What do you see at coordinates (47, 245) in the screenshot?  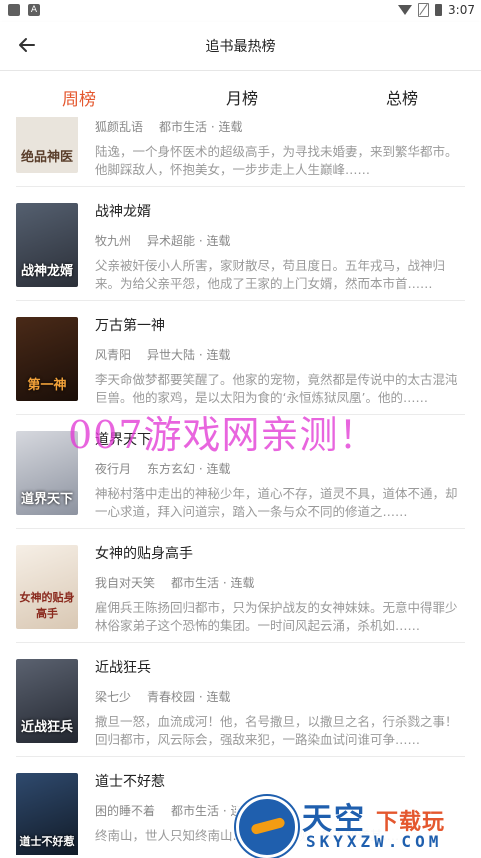 I see `book-cover: 战神龙婿` at bounding box center [47, 245].